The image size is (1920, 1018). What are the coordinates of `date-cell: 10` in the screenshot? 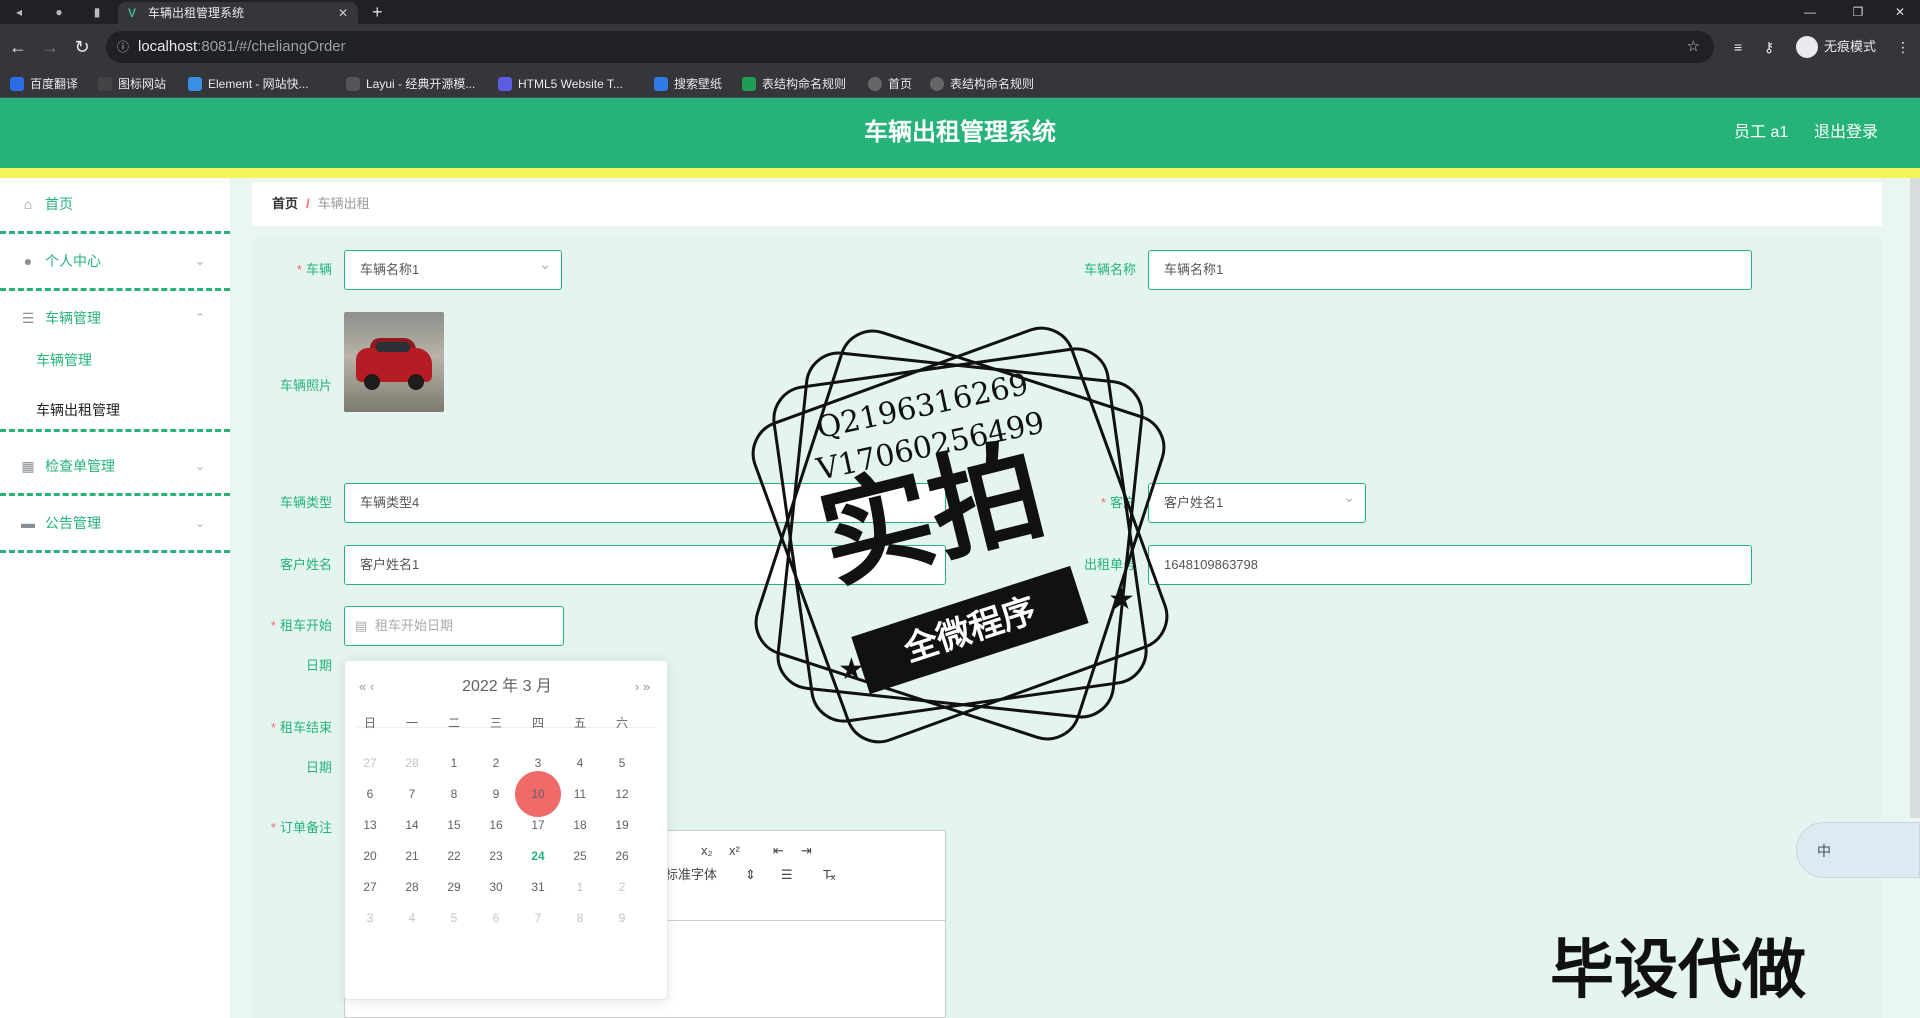 It's located at (538, 794).